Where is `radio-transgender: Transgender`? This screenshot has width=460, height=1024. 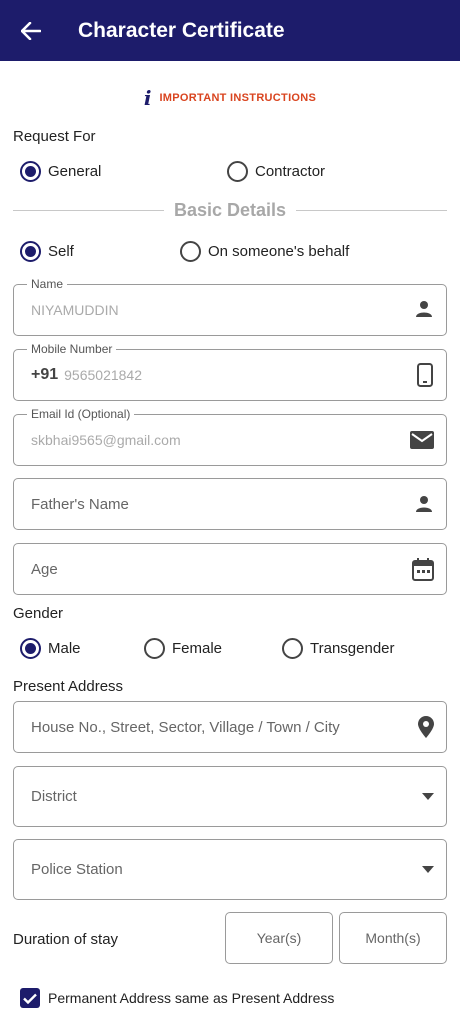 radio-transgender: Transgender is located at coordinates (338, 648).